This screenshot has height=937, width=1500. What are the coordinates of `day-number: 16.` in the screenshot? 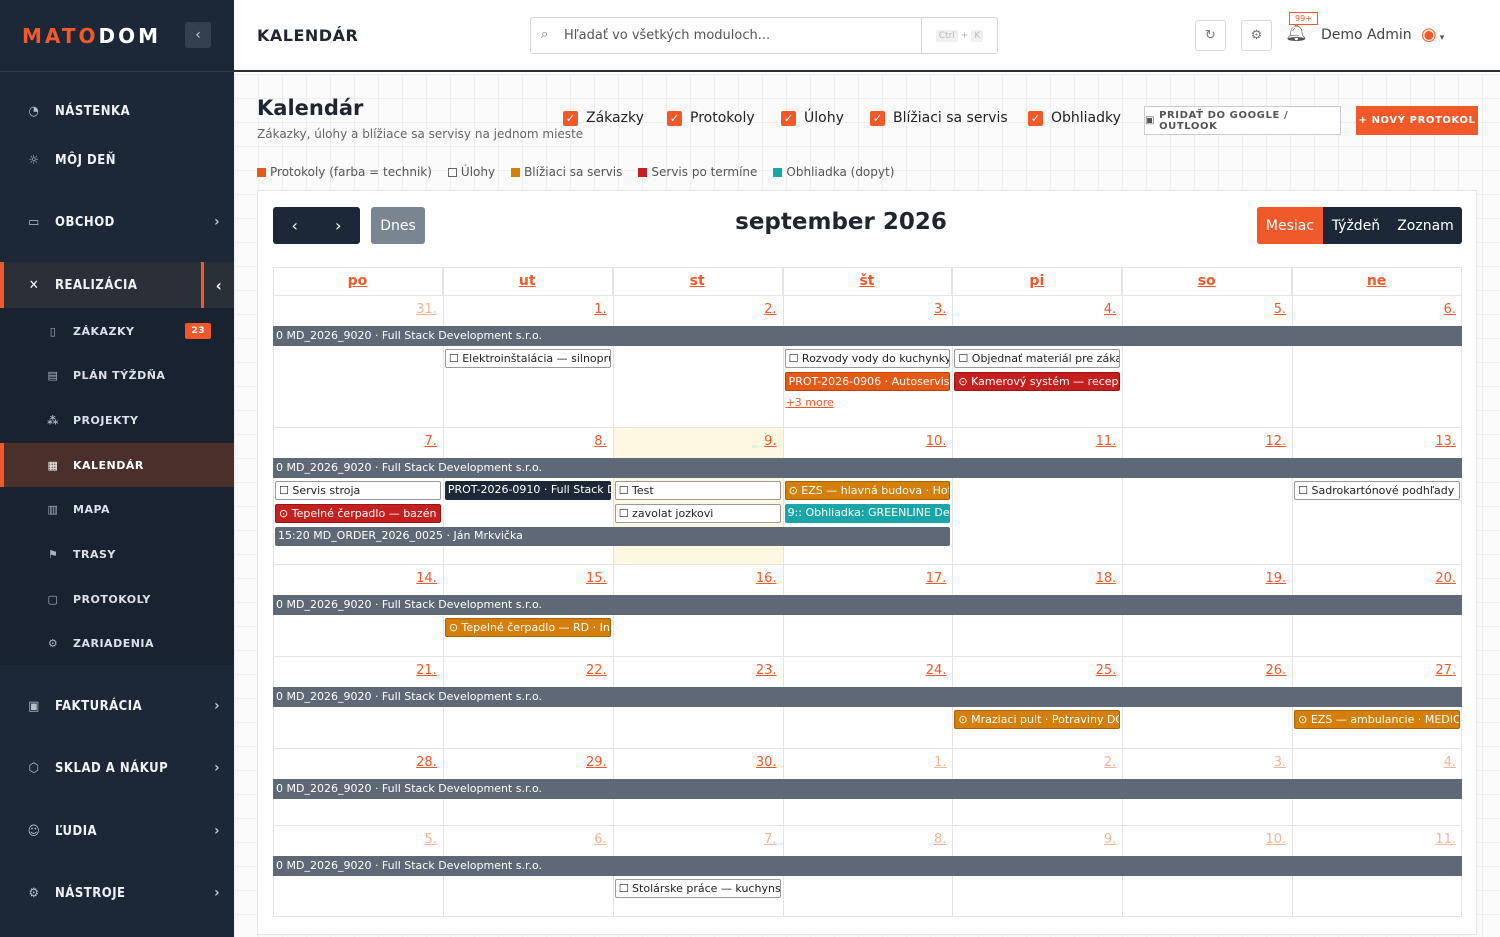 It's located at (697, 578).